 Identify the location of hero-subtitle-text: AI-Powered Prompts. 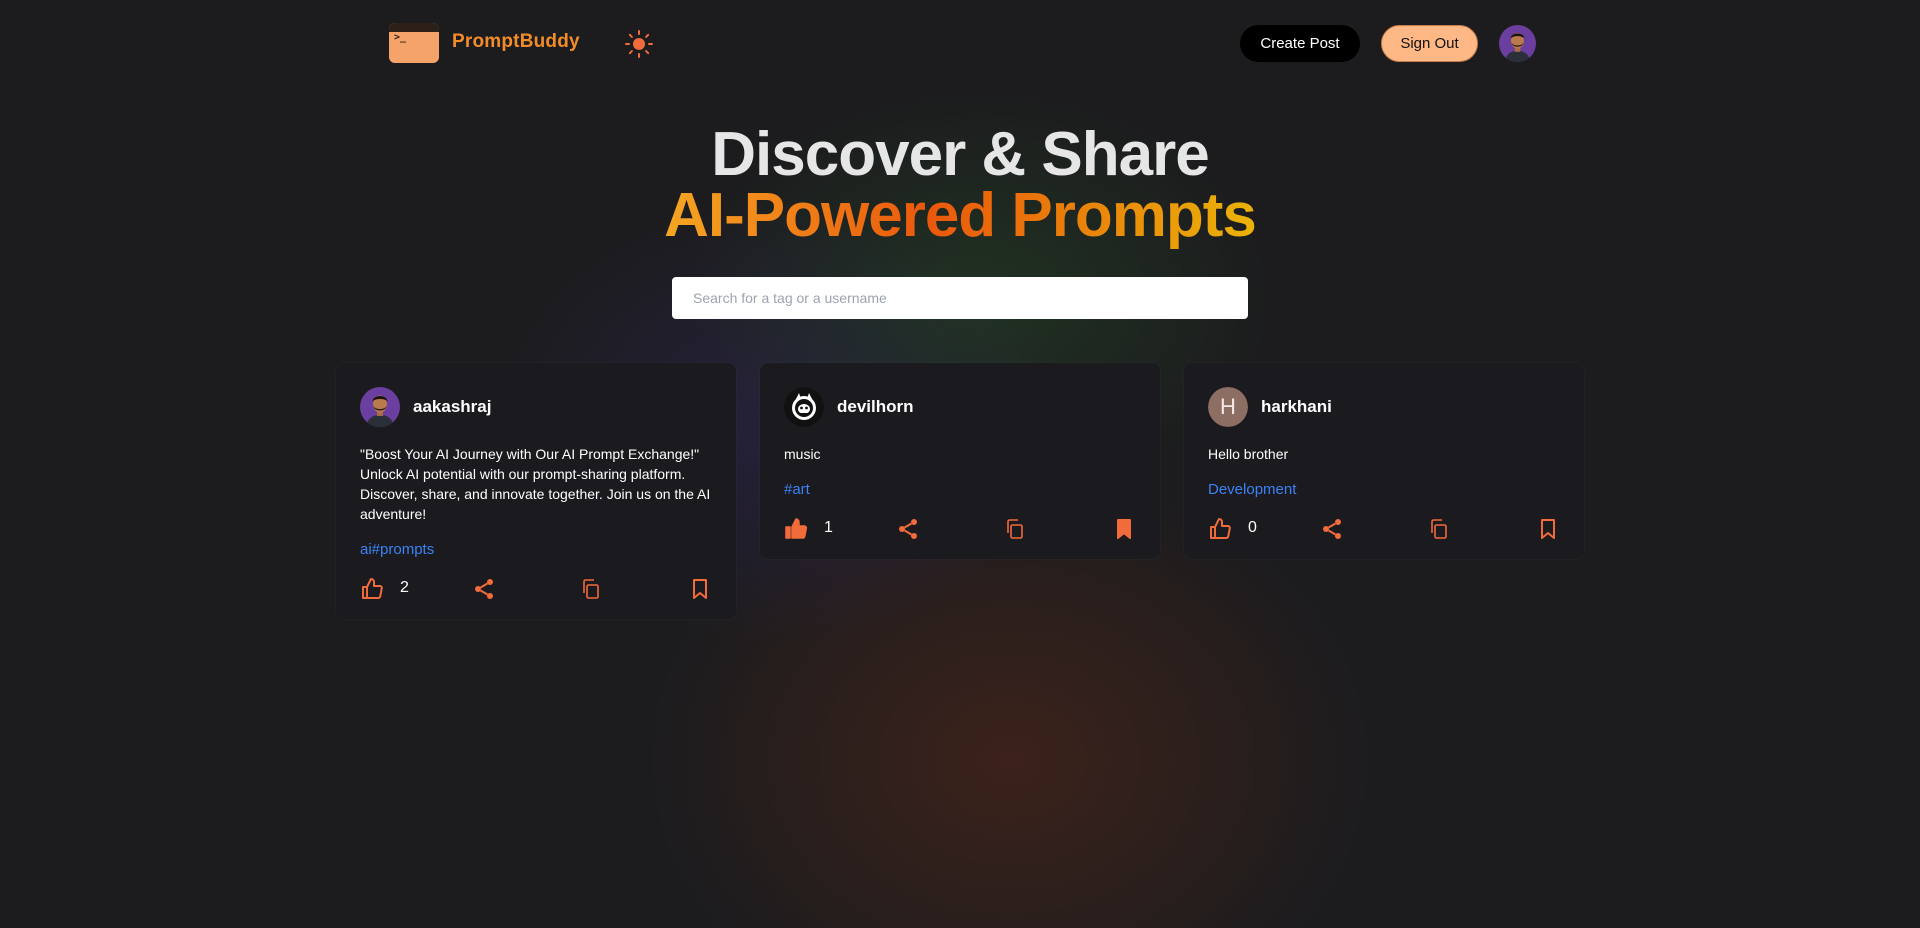
(960, 215).